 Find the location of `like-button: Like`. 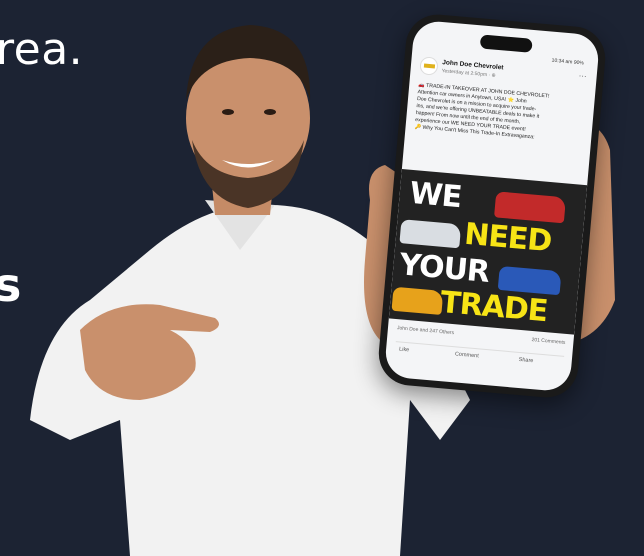

like-button: Like is located at coordinates (404, 349).